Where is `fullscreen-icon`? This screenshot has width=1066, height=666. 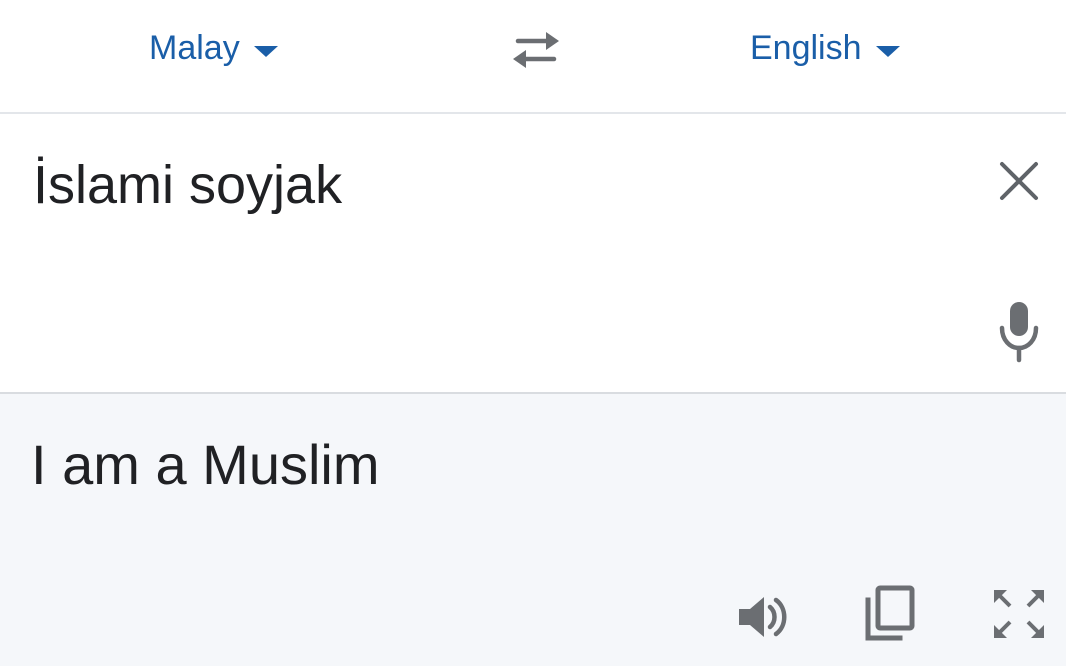
fullscreen-icon is located at coordinates (1019, 614).